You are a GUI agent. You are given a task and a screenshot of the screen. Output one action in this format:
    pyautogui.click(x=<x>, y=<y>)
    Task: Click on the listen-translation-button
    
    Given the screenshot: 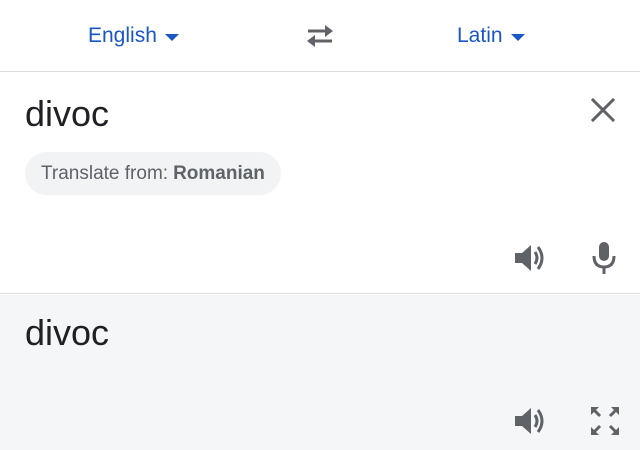 What is the action you would take?
    pyautogui.click(x=530, y=421)
    